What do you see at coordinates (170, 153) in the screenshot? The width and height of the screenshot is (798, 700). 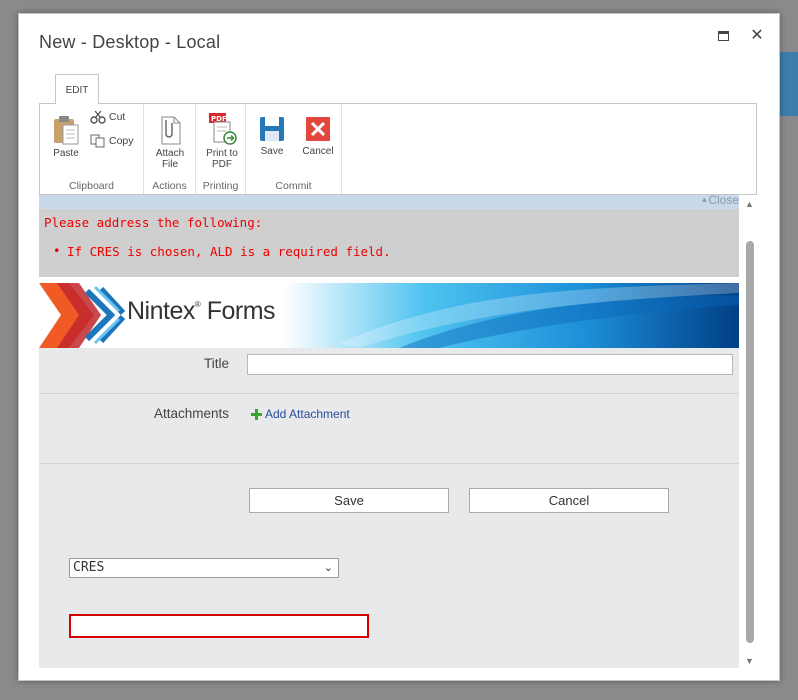 I see `attach-label-line1: Attach` at bounding box center [170, 153].